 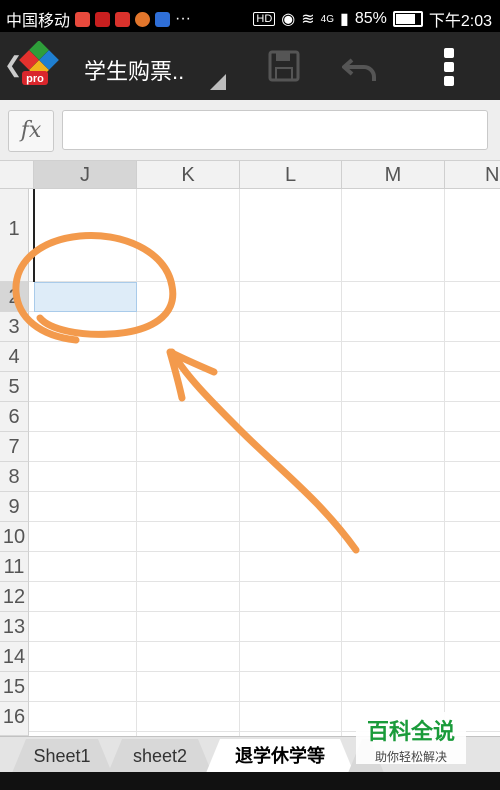 What do you see at coordinates (14, 235) in the screenshot?
I see `row-header-1: 1` at bounding box center [14, 235].